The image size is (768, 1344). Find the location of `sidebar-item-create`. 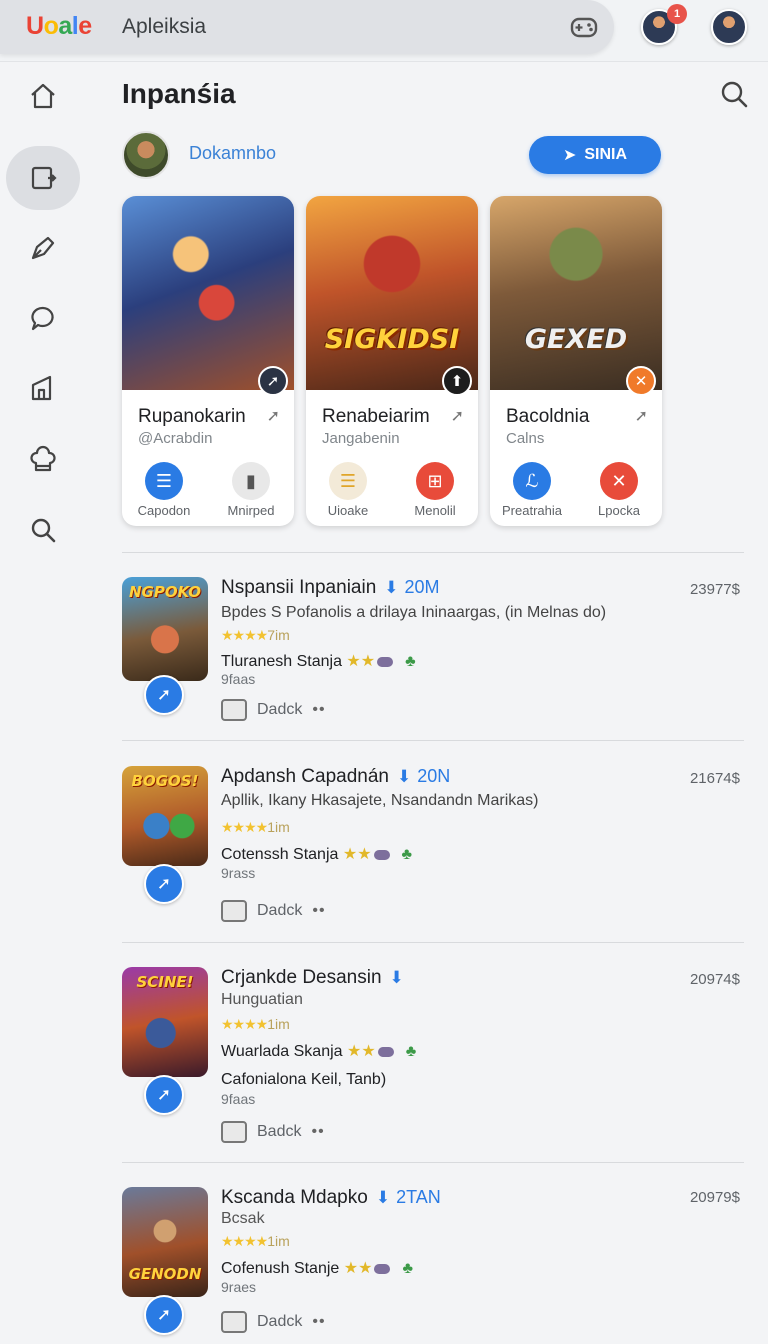

sidebar-item-create is located at coordinates (43, 248).